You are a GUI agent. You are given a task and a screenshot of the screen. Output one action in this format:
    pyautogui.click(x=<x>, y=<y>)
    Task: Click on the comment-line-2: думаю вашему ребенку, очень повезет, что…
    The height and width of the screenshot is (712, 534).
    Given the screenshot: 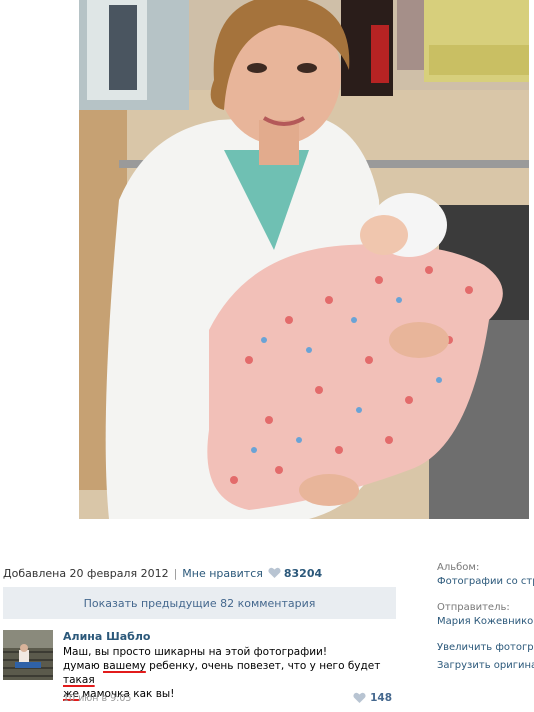 What is the action you would take?
    pyautogui.click(x=230, y=673)
    